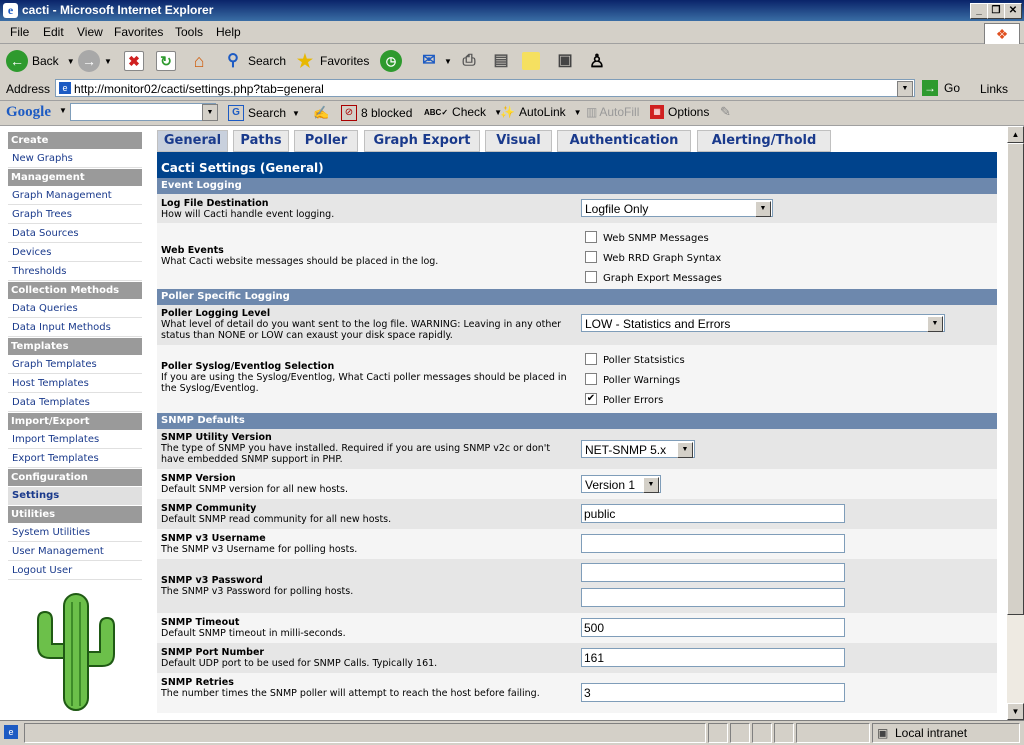  What do you see at coordinates (75, 272) in the screenshot?
I see `sidebar-item-thresholds: Thresholds` at bounding box center [75, 272].